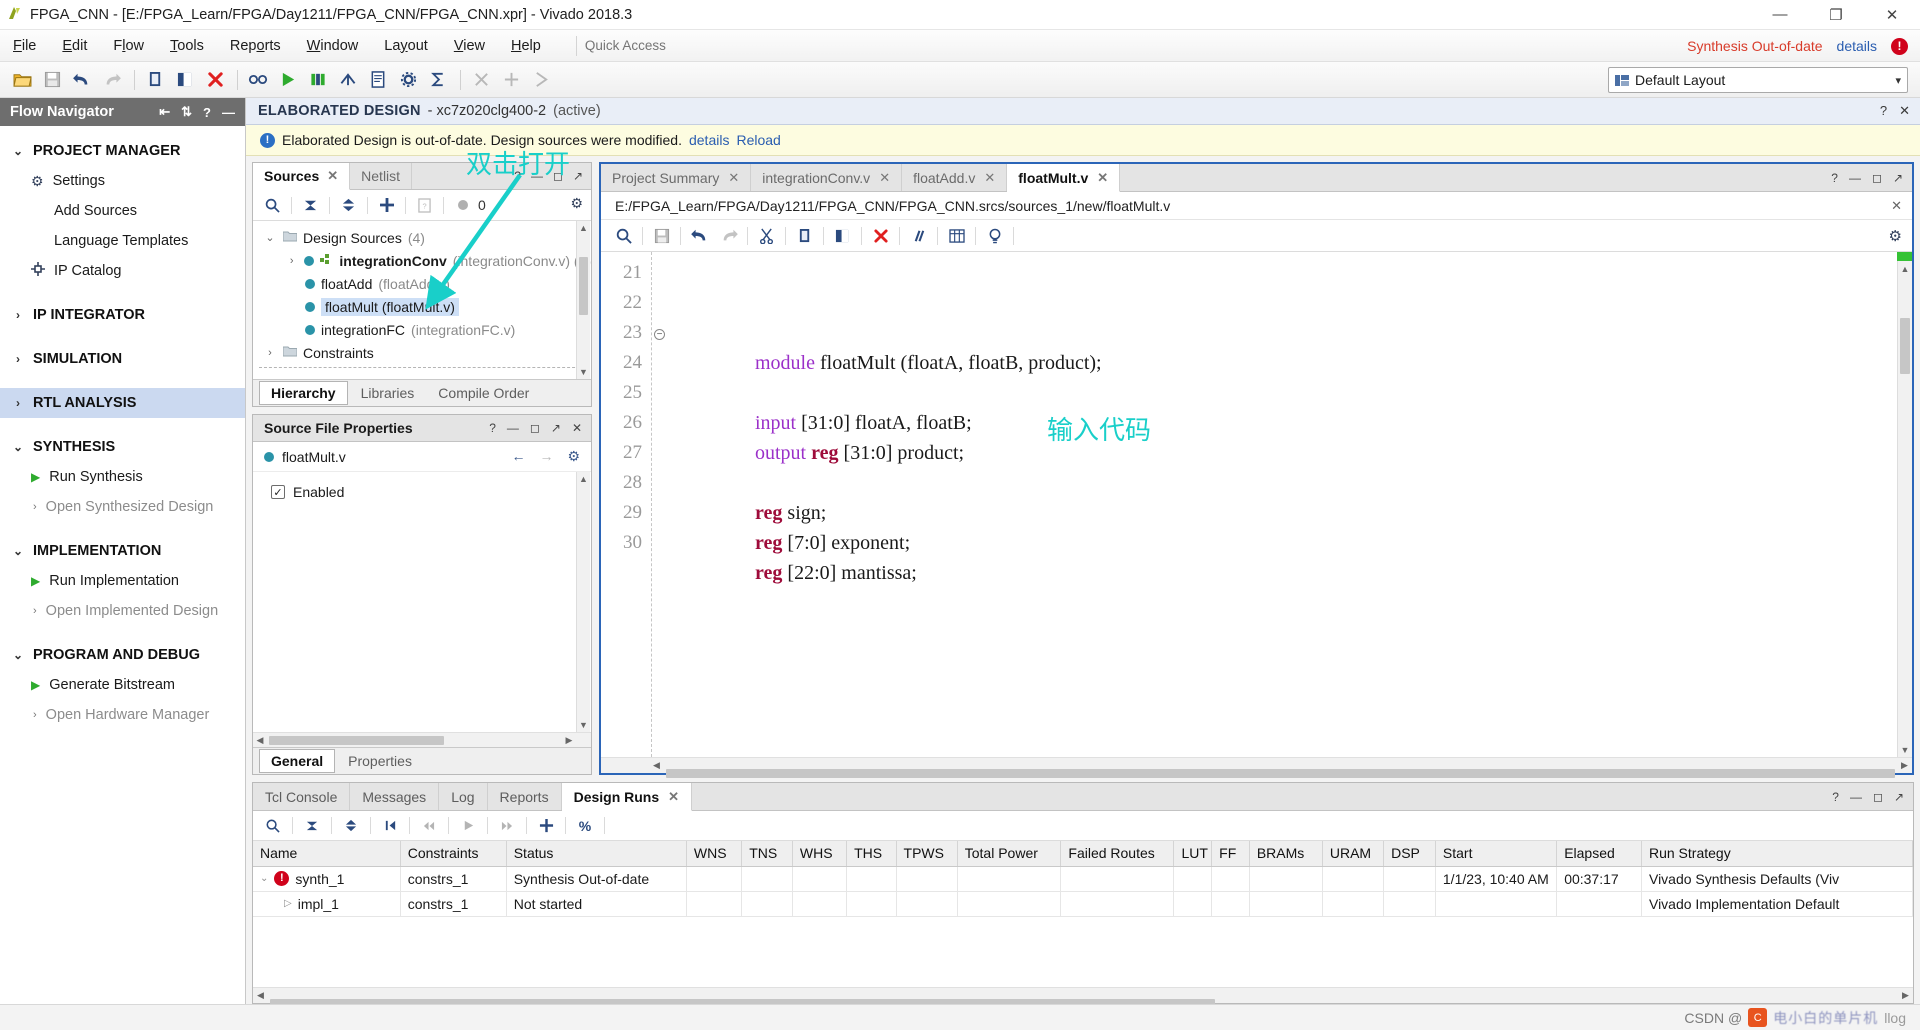  I want to click on tree-label-selected: floatMult (floatMult.v), so click(390, 306).